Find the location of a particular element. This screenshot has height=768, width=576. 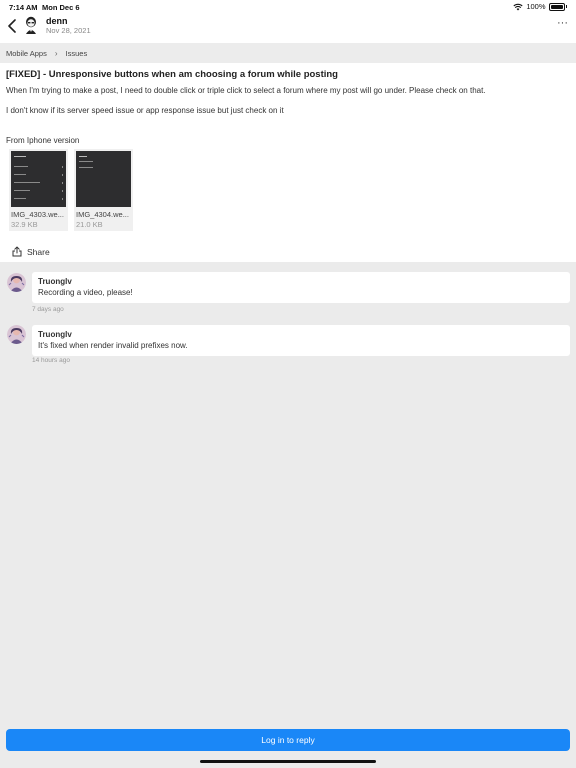

battery-icon is located at coordinates (556, 6).